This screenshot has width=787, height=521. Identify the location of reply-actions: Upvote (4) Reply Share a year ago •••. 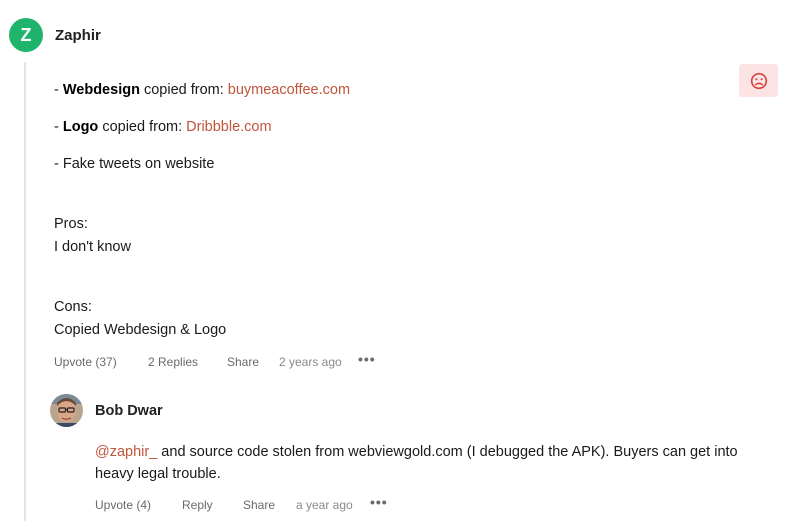
(250, 504).